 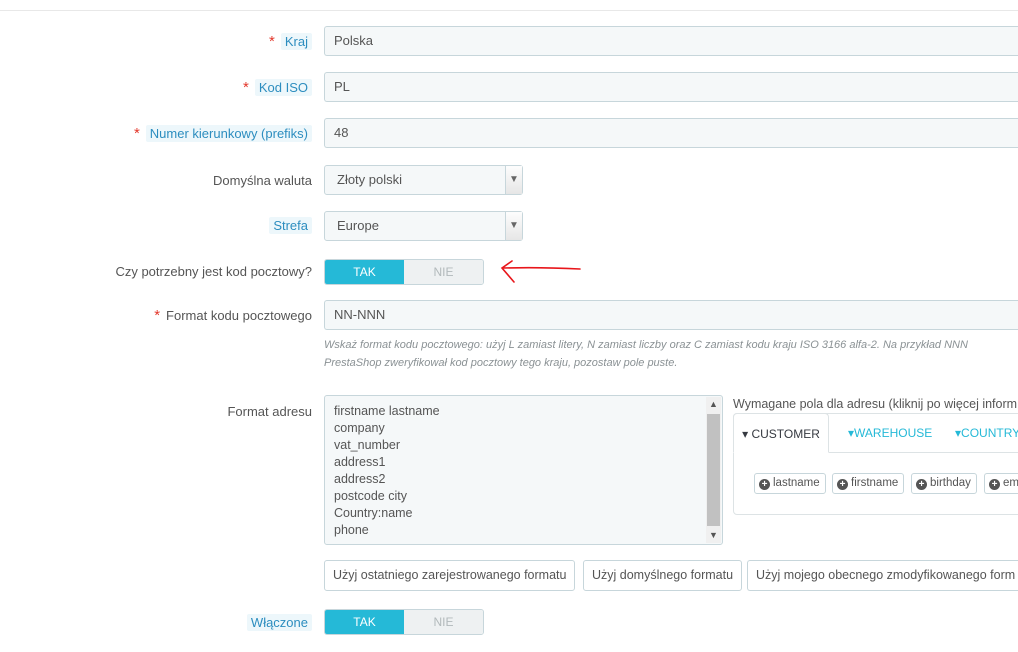 I want to click on currency-select: Złoty polski ▼, so click(x=423, y=180).